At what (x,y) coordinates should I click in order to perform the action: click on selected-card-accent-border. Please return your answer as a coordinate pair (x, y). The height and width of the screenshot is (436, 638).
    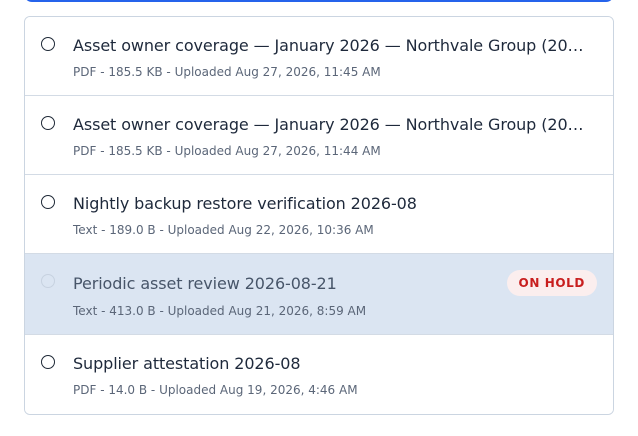
    Looking at the image, I should click on (319, 1).